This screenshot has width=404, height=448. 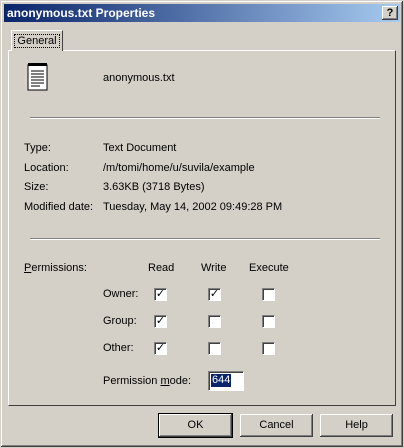 I want to click on other-execute-checkbox, so click(x=268, y=348).